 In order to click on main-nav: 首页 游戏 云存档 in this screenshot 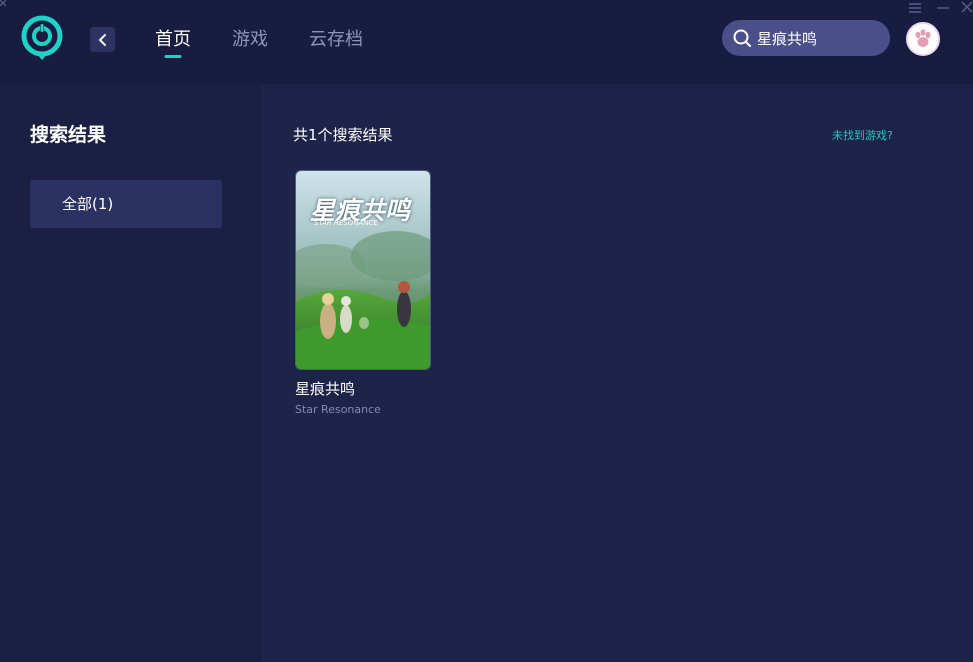, I will do `click(279, 43)`.